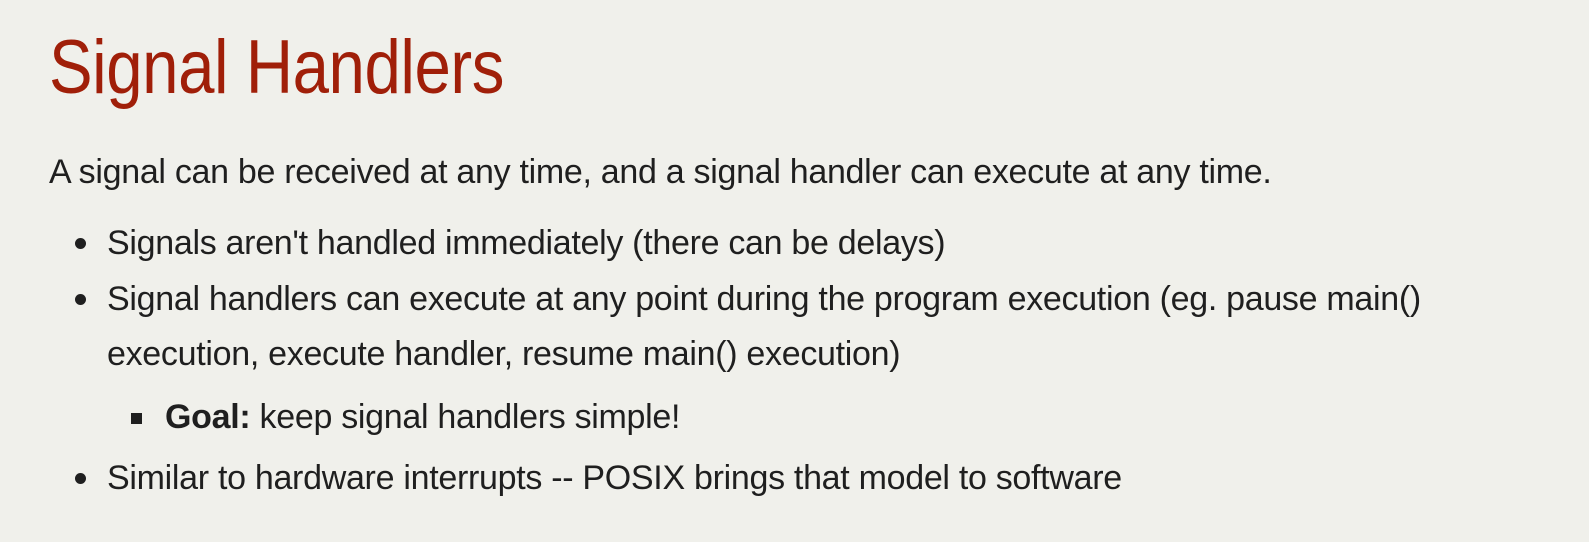 This screenshot has width=1589, height=542. What do you see at coordinates (465, 417) in the screenshot?
I see `goal-text: keep signal handlers simple!` at bounding box center [465, 417].